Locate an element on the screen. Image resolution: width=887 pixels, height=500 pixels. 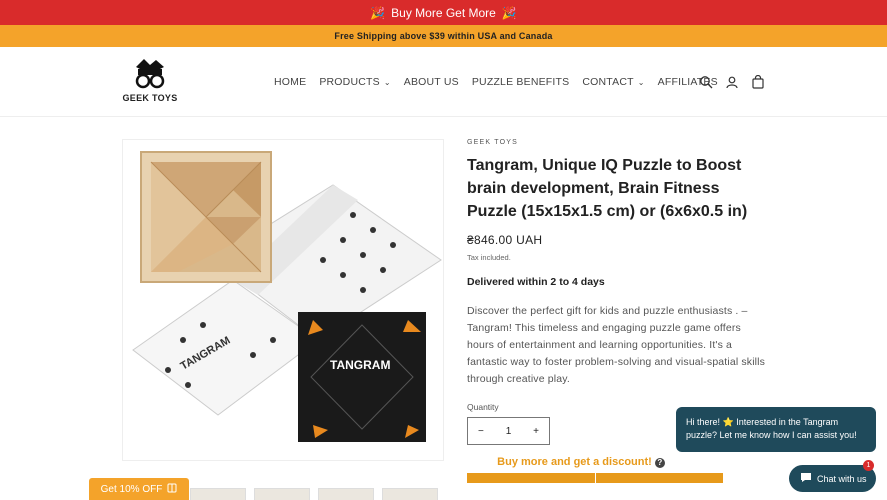
nav-home: HOME is located at coordinates (290, 82).